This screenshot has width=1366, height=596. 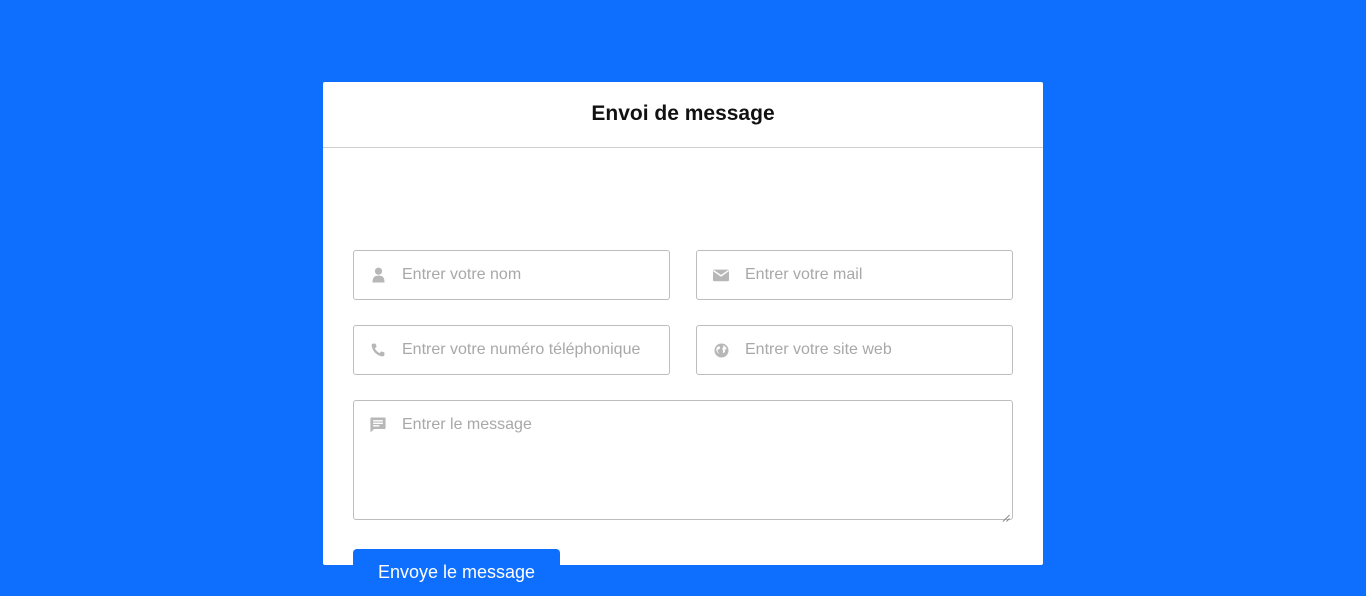 I want to click on globe-icon, so click(x=721, y=350).